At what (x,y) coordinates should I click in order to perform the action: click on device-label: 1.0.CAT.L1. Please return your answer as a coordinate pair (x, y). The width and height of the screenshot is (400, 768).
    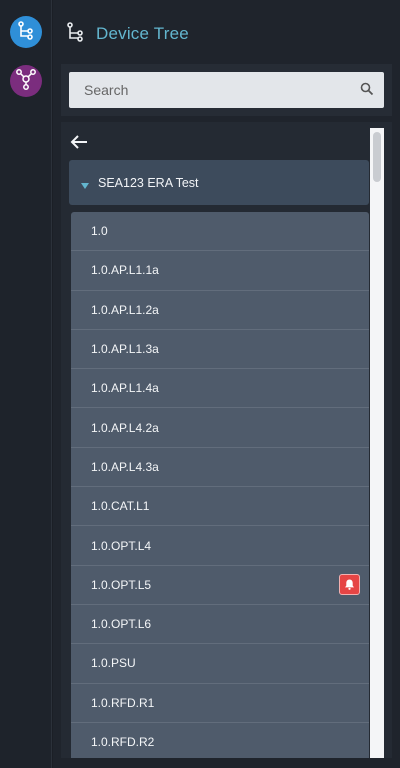
    Looking at the image, I should click on (120, 506).